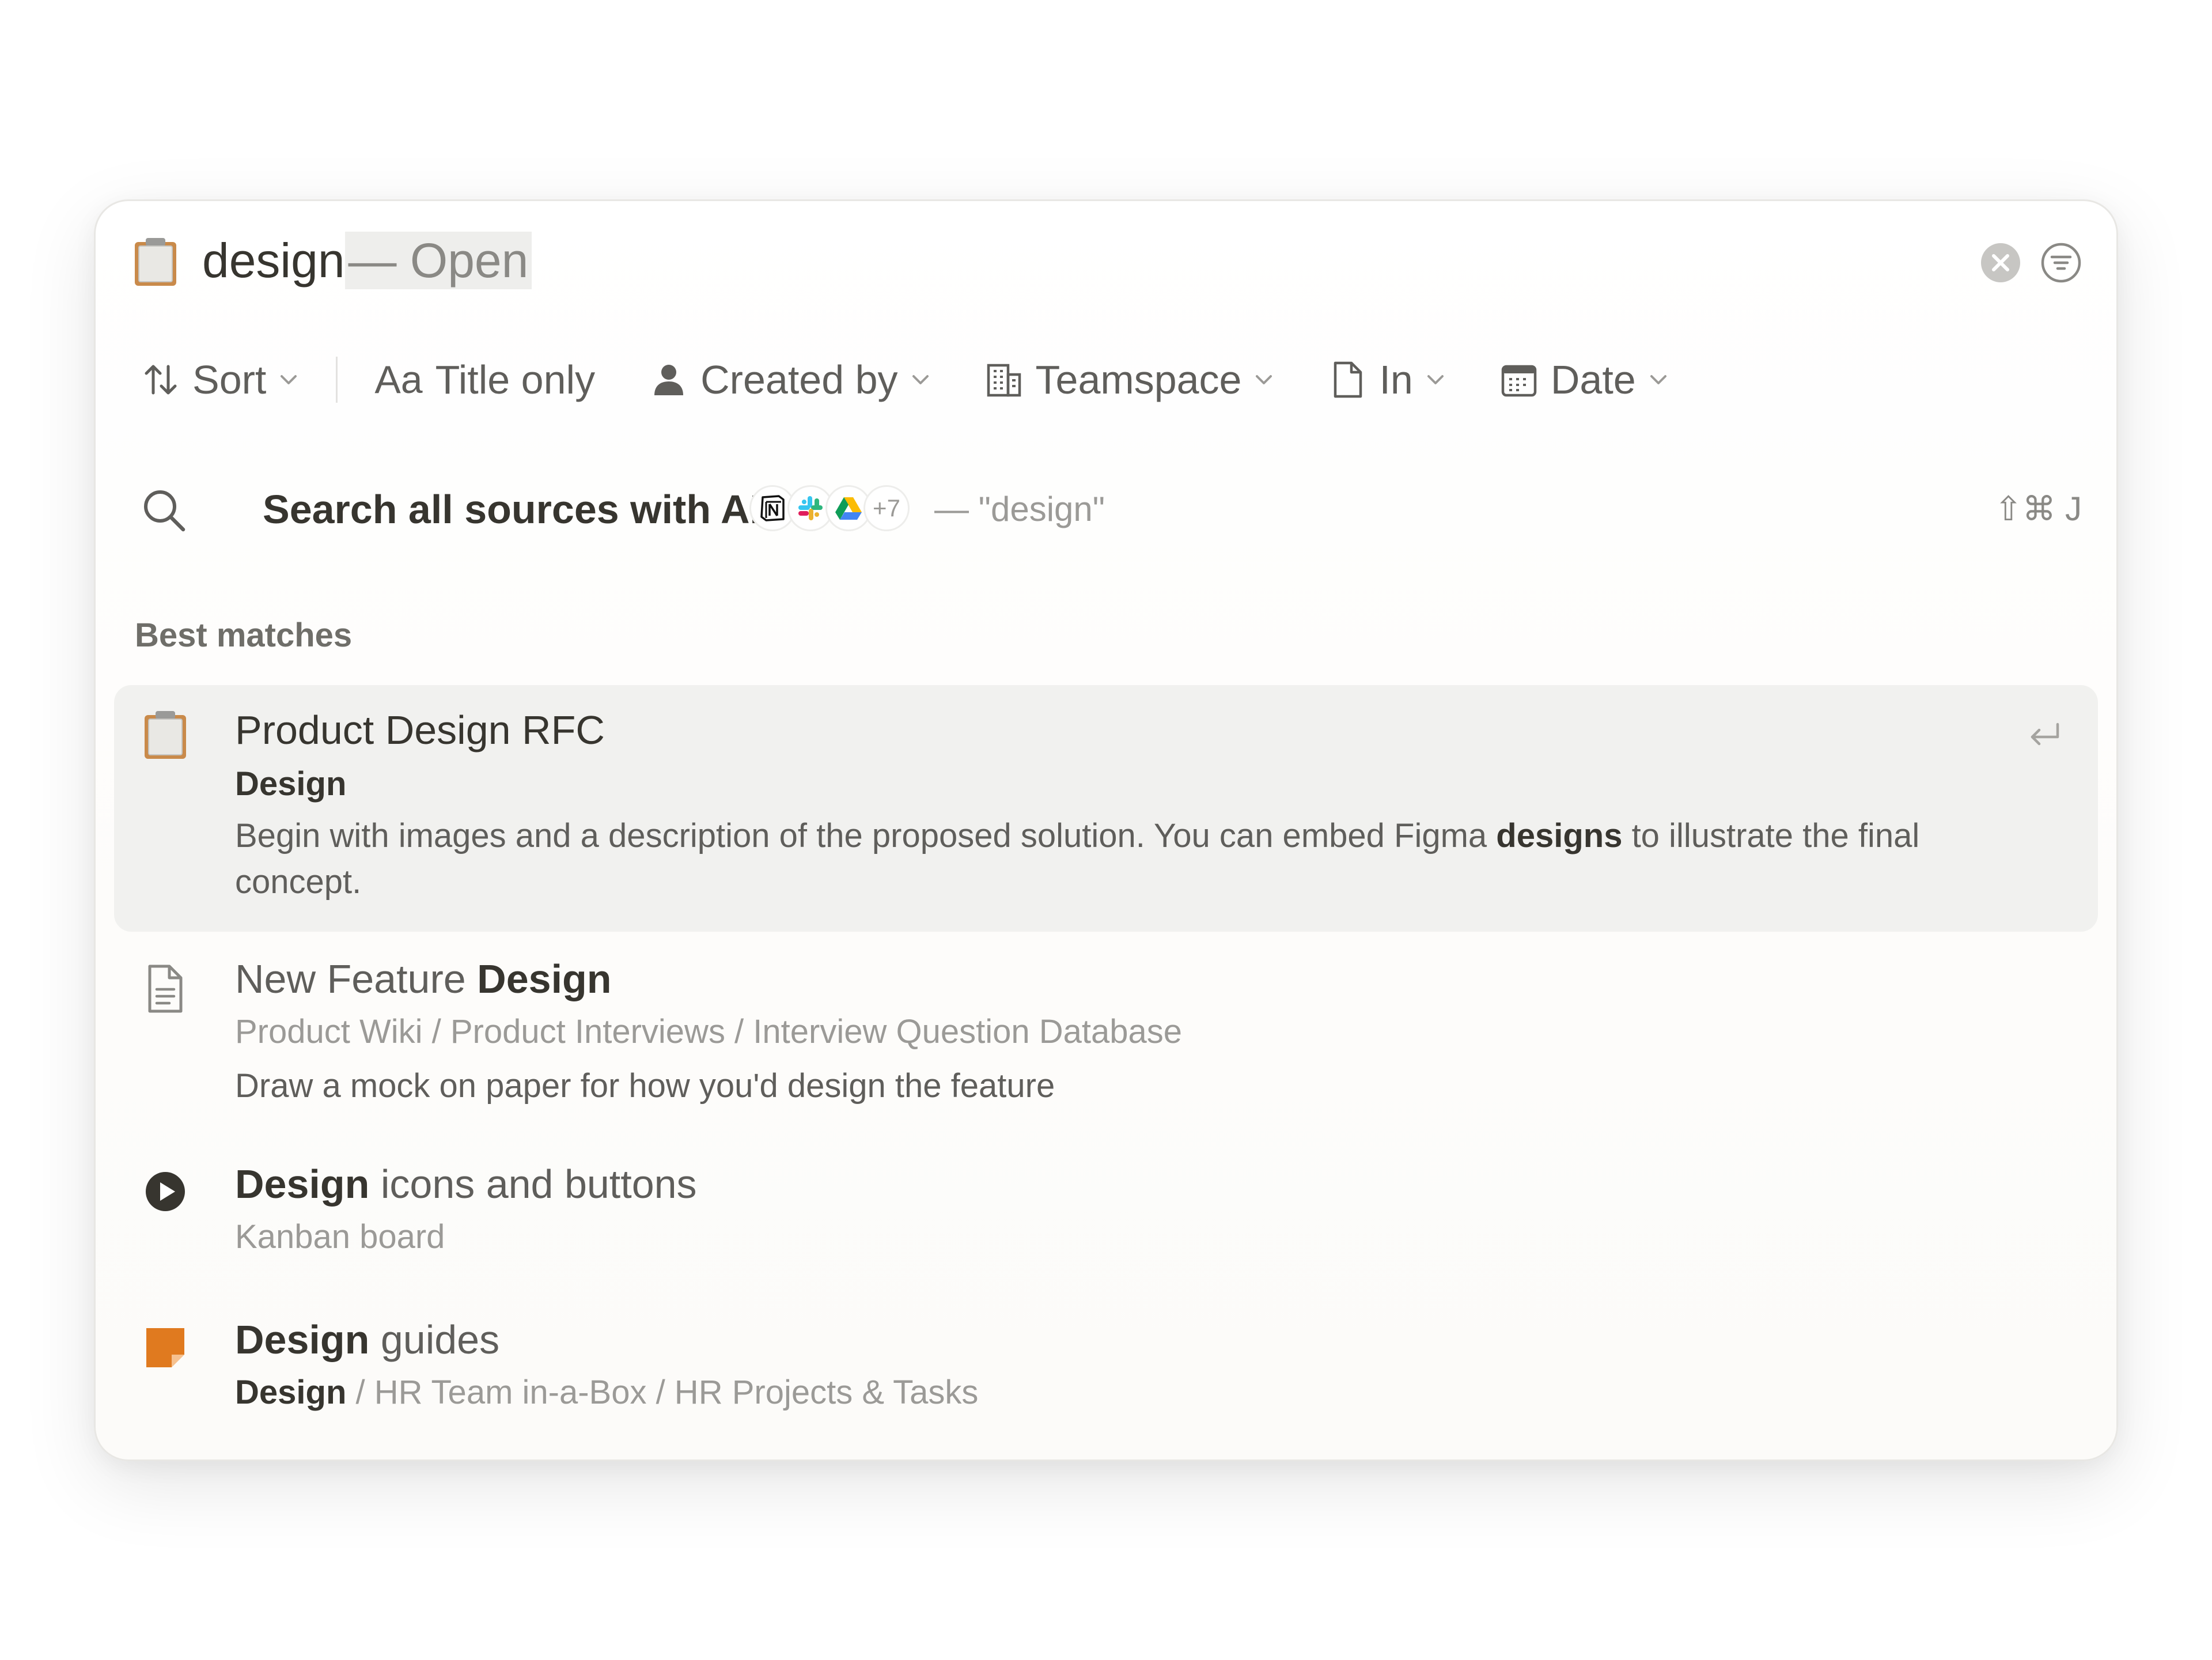  Describe the element at coordinates (165, 1191) in the screenshot. I see `play-circle-icon` at that location.